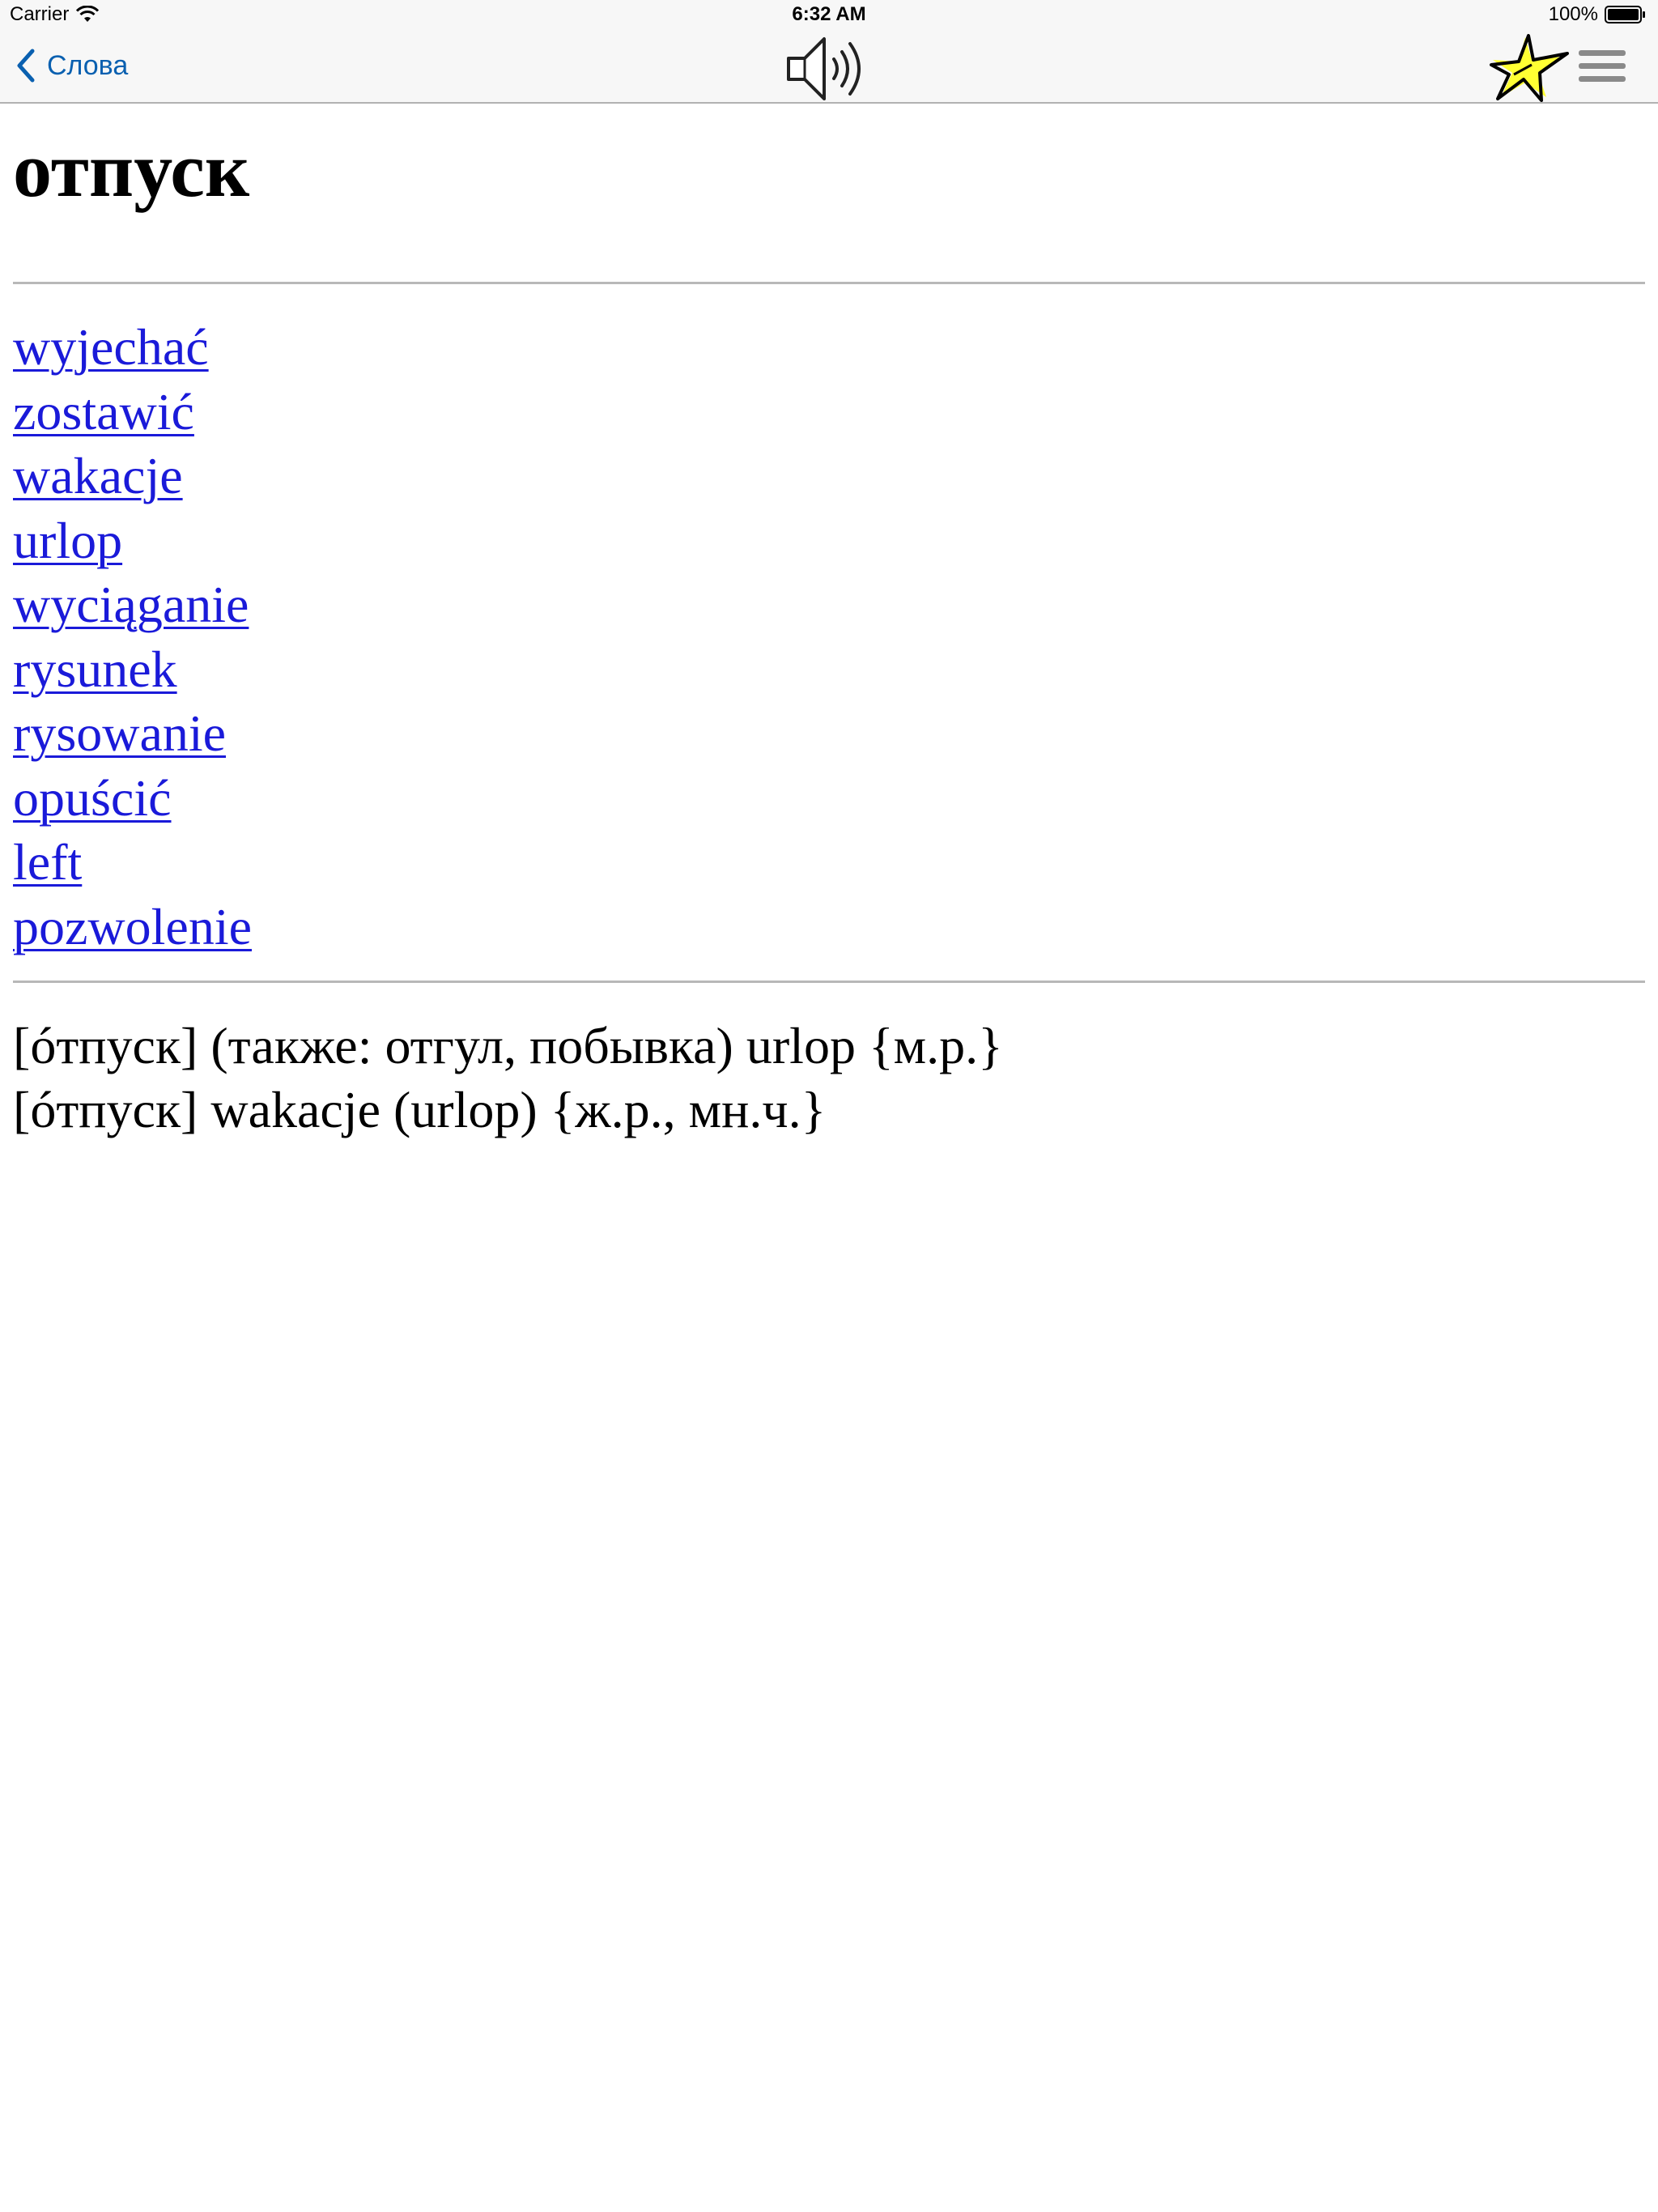 The height and width of the screenshot is (2212, 1658). I want to click on related-link: pozwolenie, so click(132, 927).